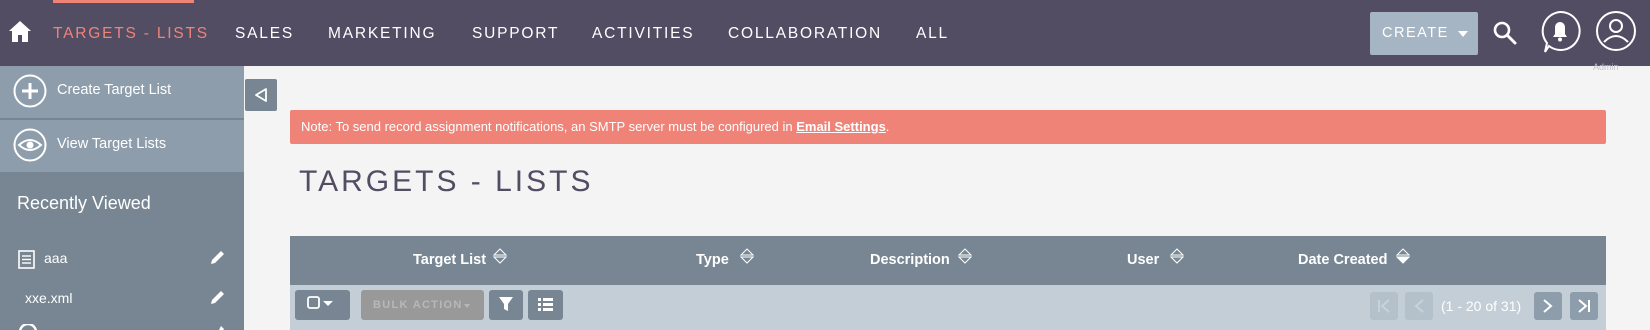 The height and width of the screenshot is (330, 1650). I want to click on previous-page-button, so click(1419, 306).